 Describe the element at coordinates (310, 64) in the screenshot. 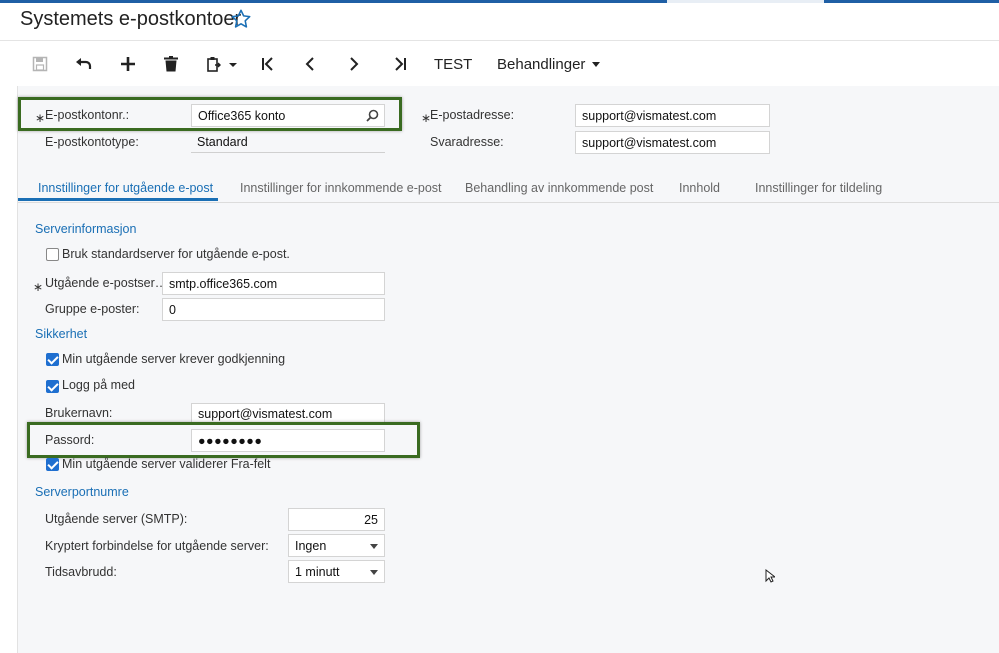

I see `previous-record-icon` at that location.